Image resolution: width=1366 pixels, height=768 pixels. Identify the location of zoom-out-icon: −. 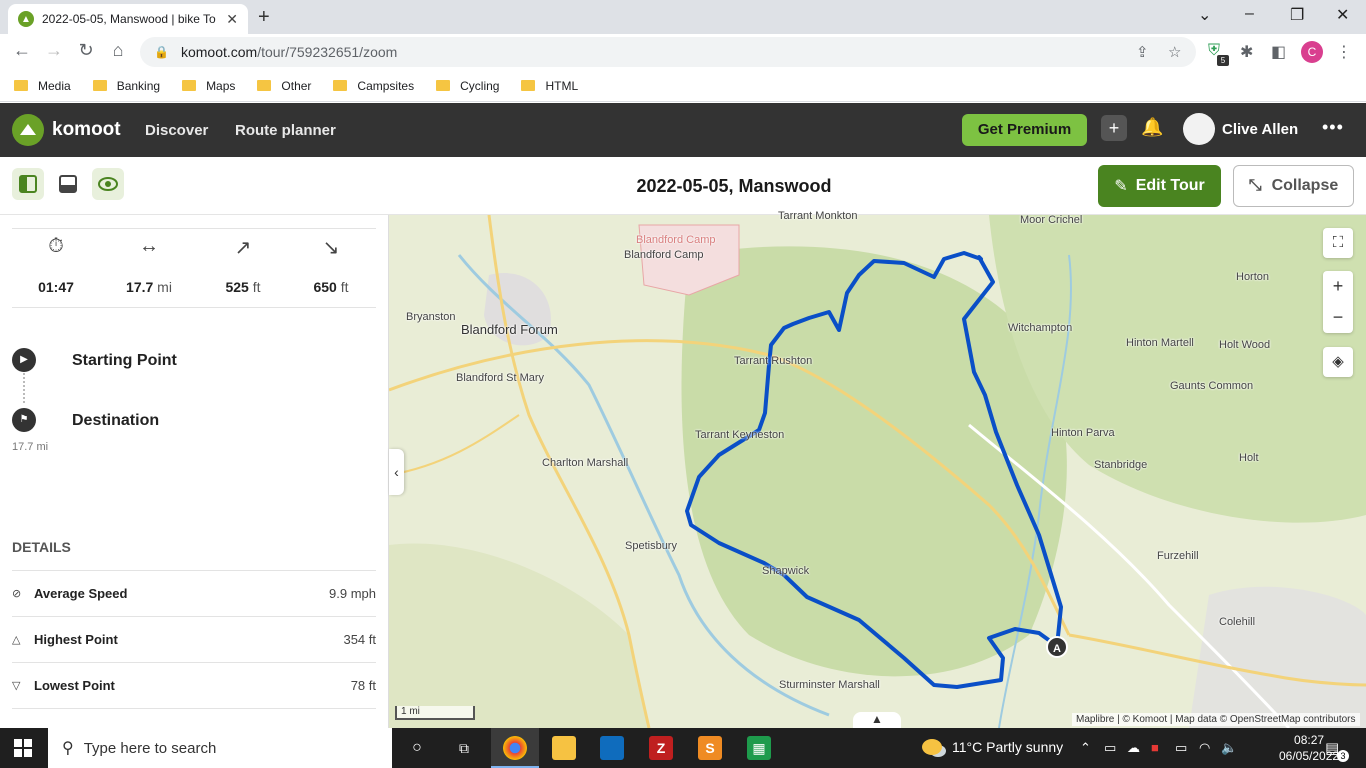
(1338, 317).